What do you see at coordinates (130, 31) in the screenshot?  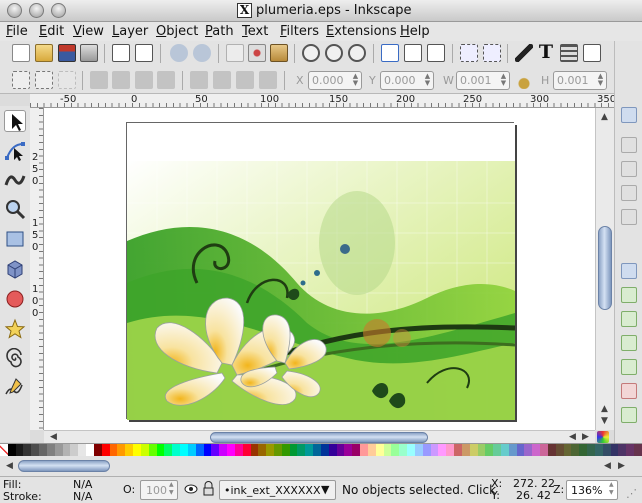 I see `menu-layer: Layer` at bounding box center [130, 31].